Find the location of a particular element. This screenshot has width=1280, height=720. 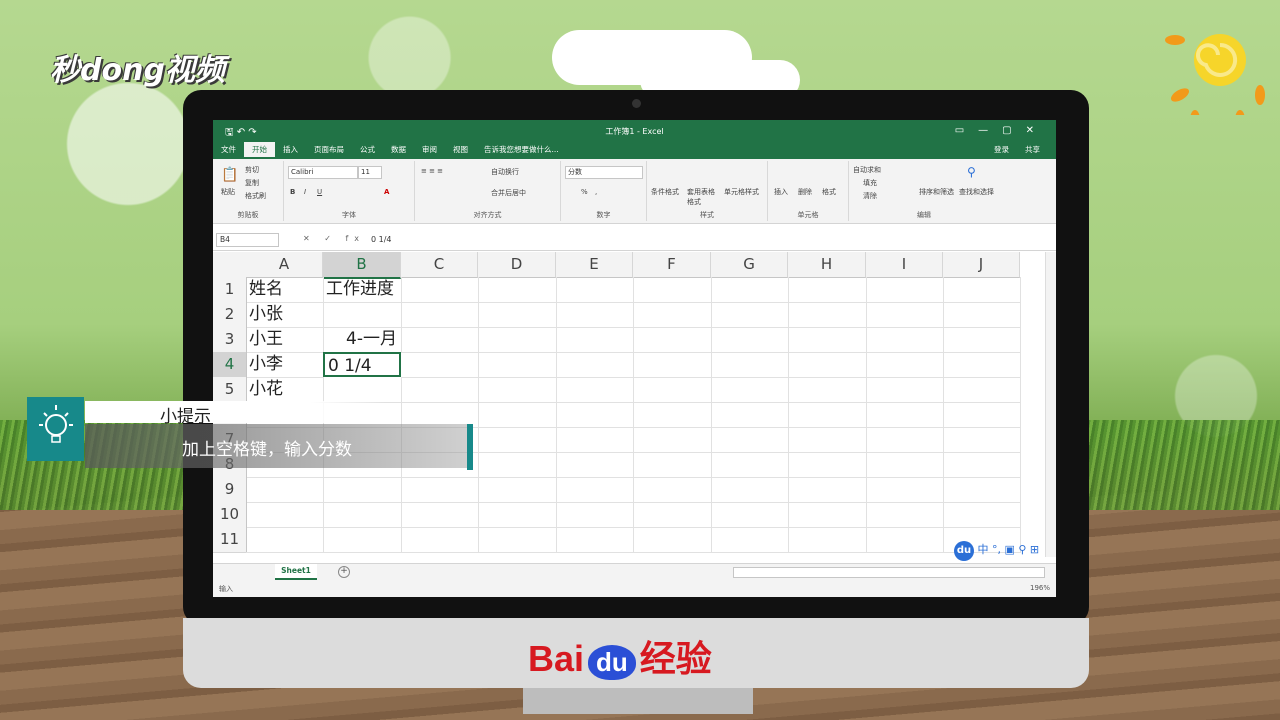

column-header-f: F is located at coordinates (672, 265).